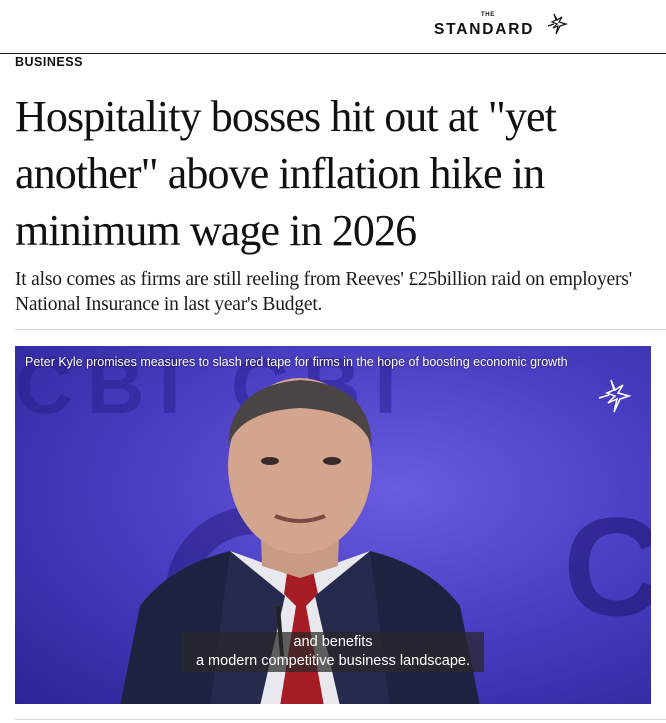  What do you see at coordinates (49, 62) in the screenshot?
I see `section-label: BUSINESS` at bounding box center [49, 62].